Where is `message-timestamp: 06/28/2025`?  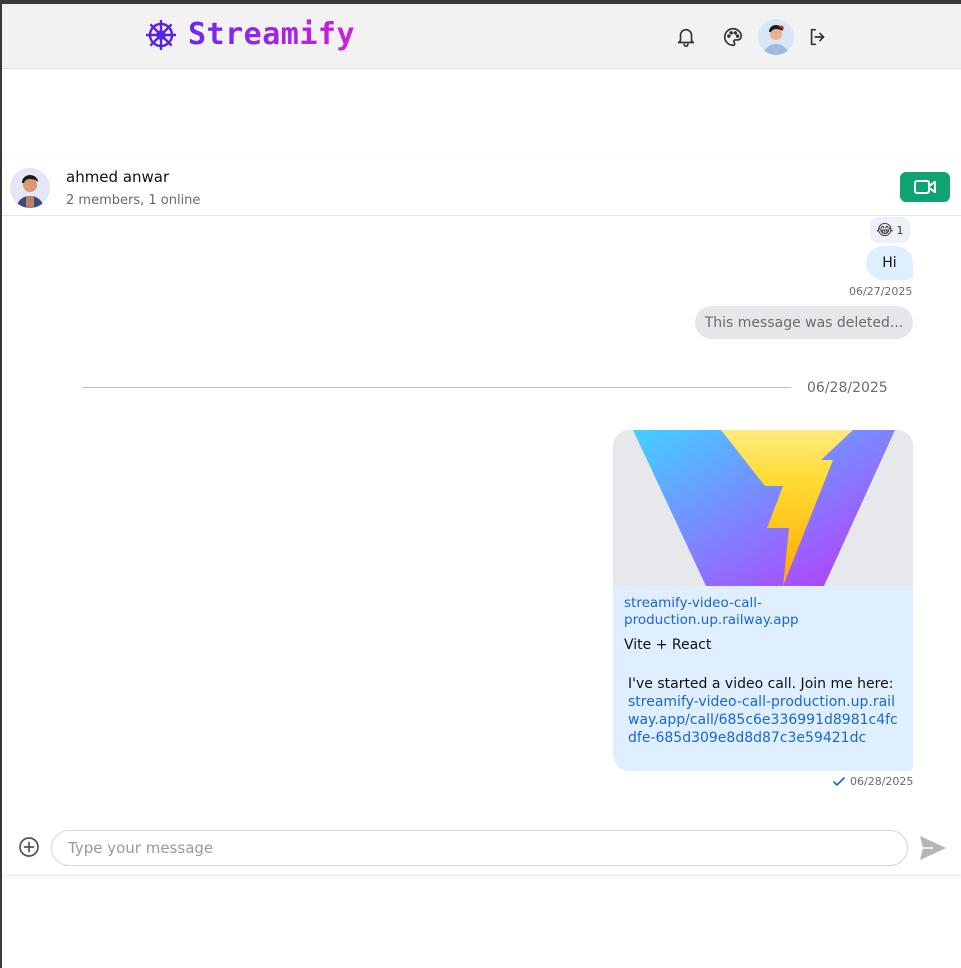 message-timestamp: 06/28/2025 is located at coordinates (882, 781).